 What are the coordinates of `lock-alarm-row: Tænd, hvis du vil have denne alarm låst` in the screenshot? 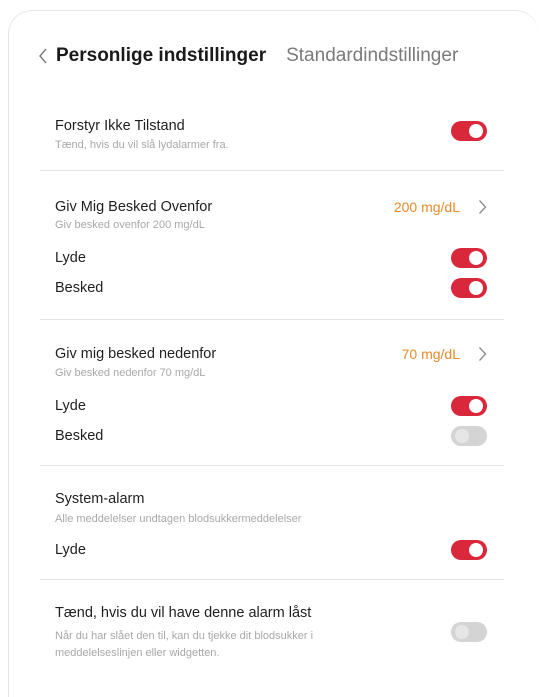 It's located at (271, 613).